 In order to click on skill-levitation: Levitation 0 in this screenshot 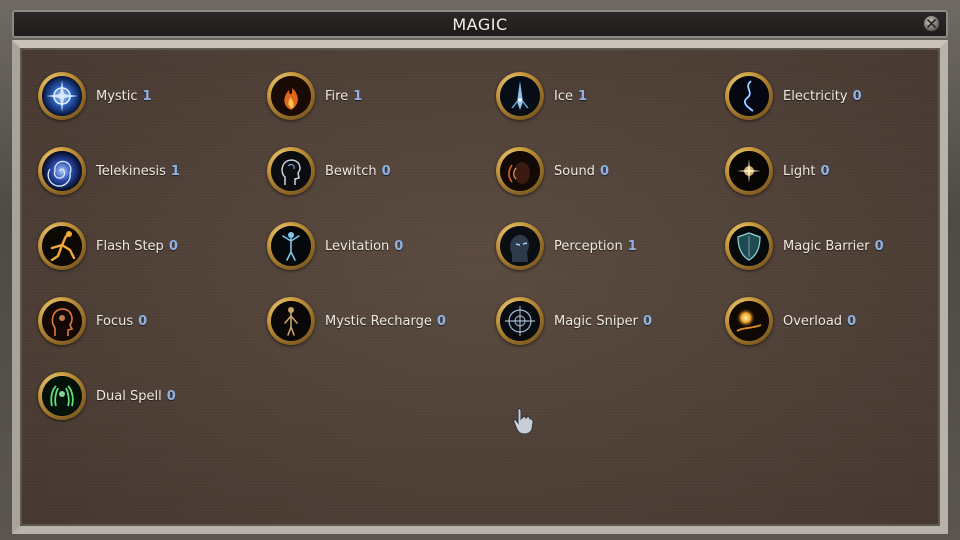, I will do `click(335, 246)`.